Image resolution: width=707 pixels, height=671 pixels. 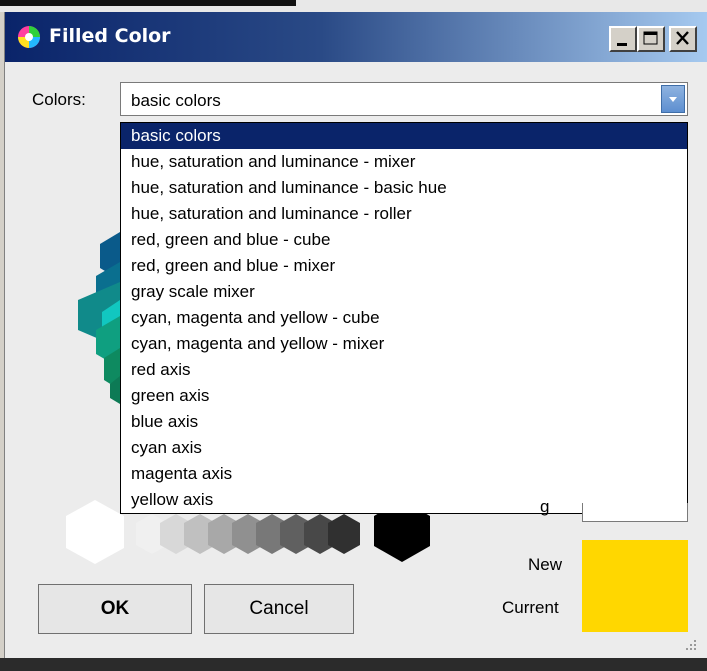 What do you see at coordinates (404, 474) in the screenshot?
I see `dropdown-option: magenta axis` at bounding box center [404, 474].